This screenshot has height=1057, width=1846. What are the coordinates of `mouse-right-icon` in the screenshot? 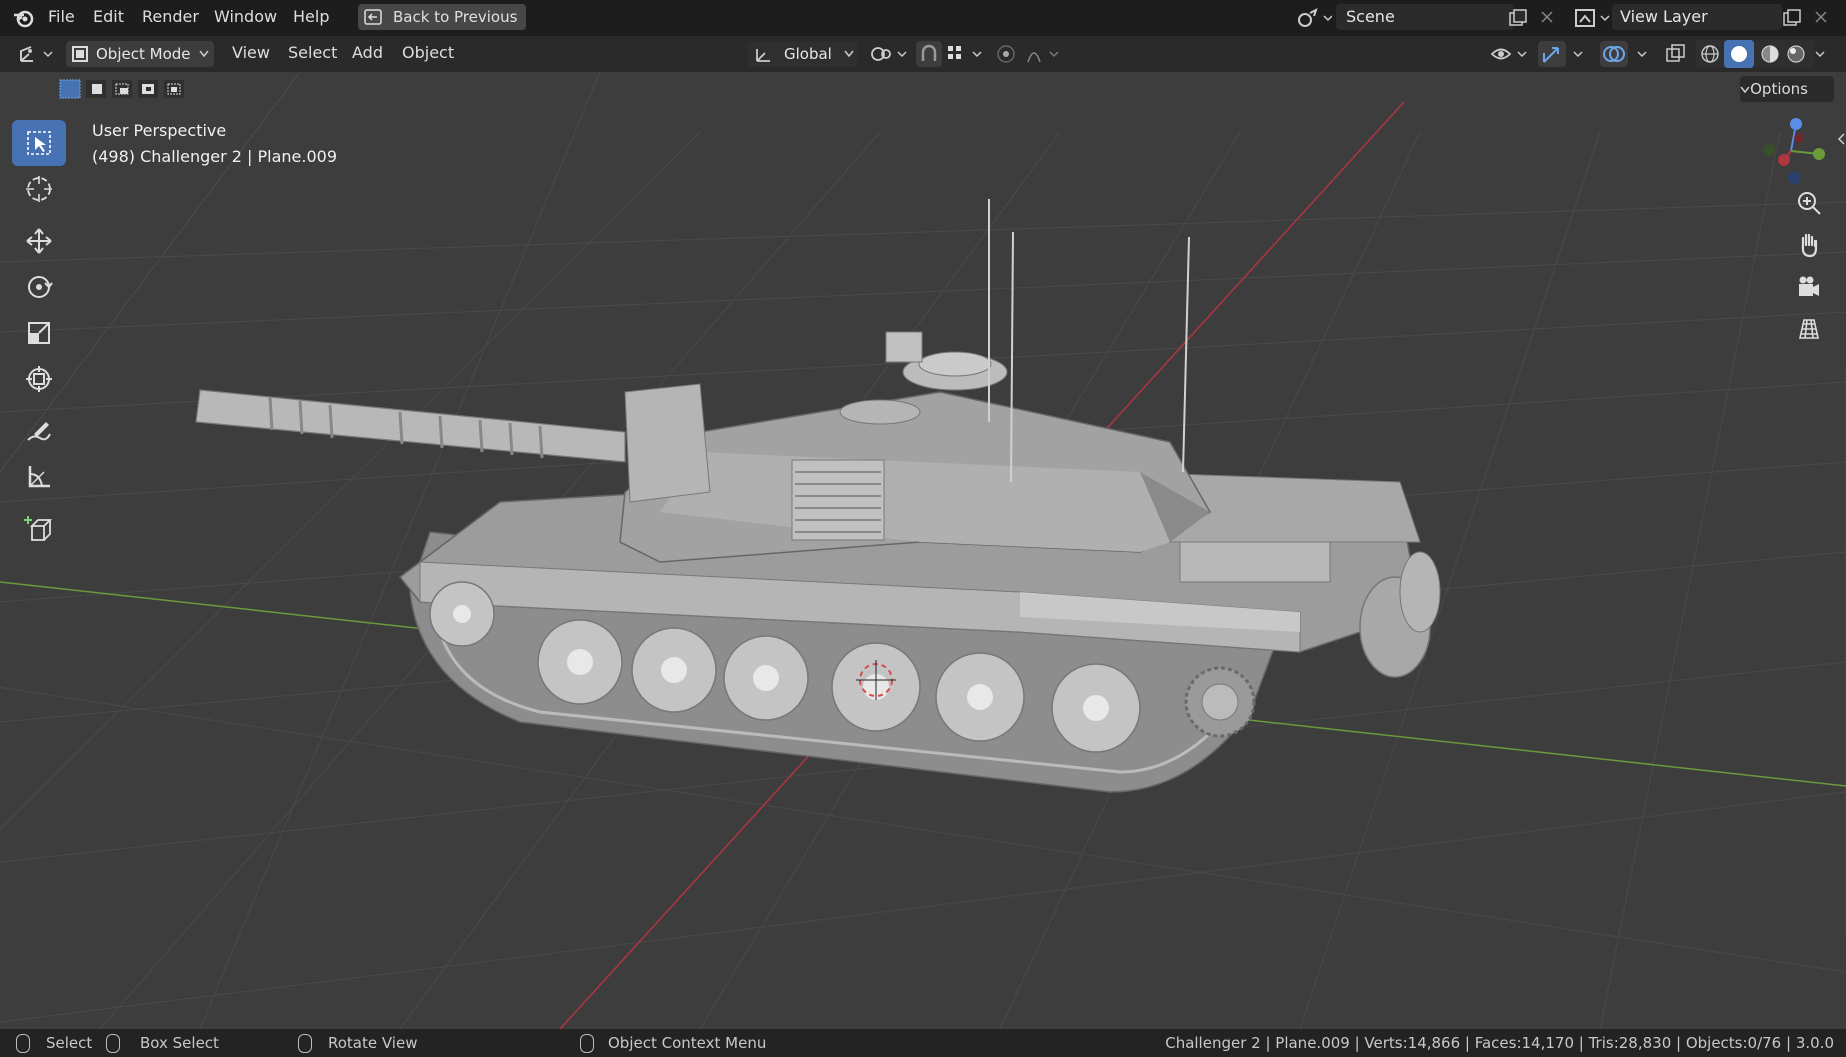 It's located at (587, 1043).